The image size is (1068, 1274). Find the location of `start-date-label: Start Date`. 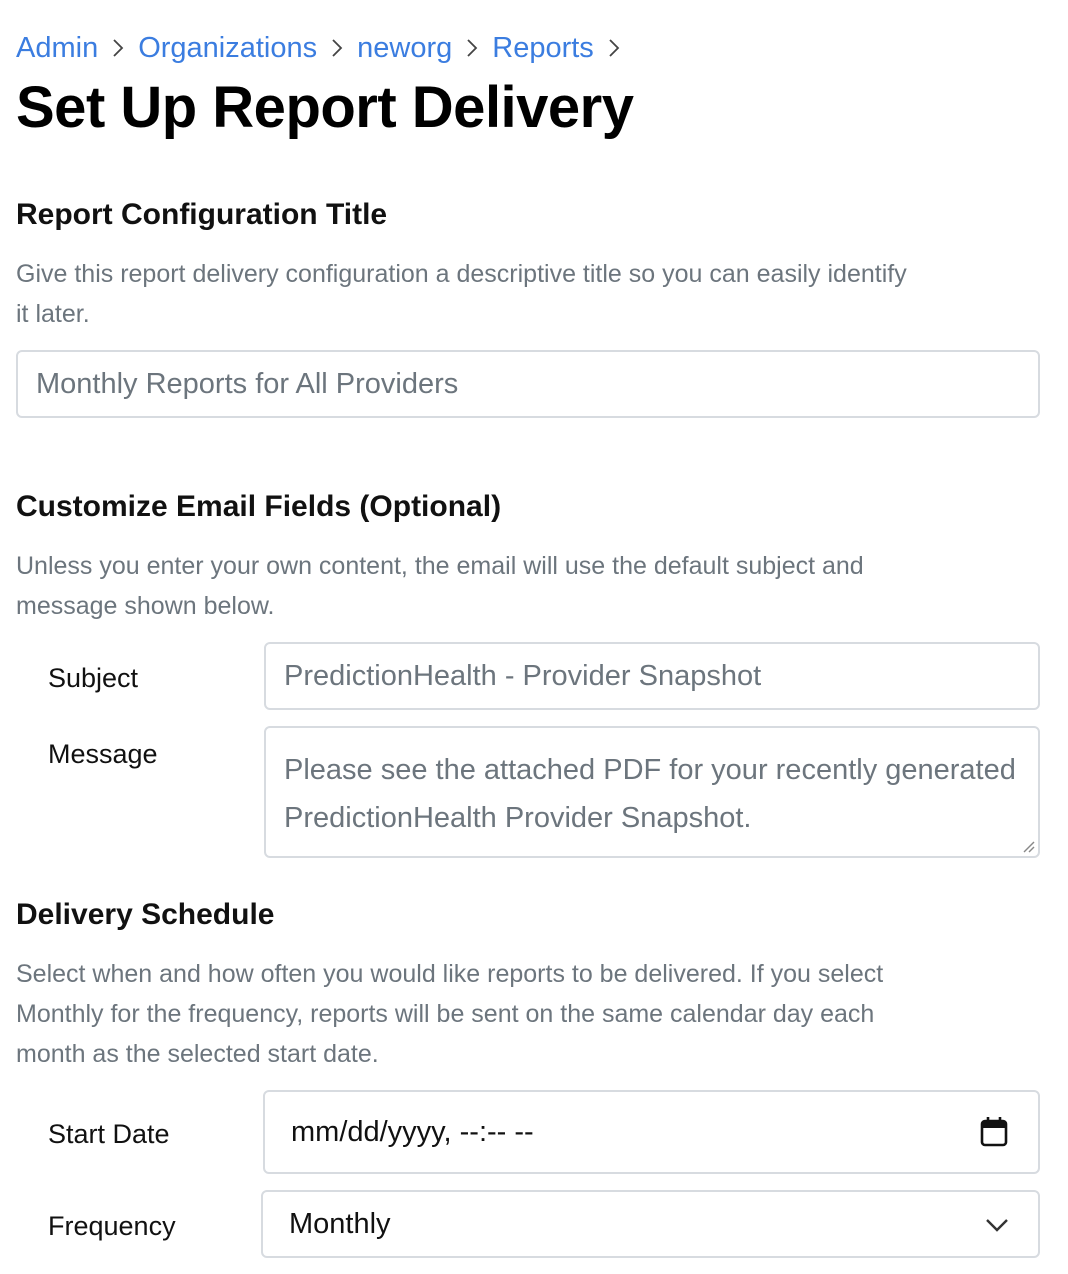

start-date-label: Start Date is located at coordinates (109, 1134).